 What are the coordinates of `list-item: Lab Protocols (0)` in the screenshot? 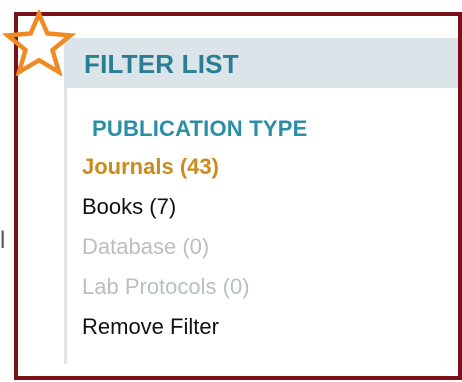 It's located at (166, 294).